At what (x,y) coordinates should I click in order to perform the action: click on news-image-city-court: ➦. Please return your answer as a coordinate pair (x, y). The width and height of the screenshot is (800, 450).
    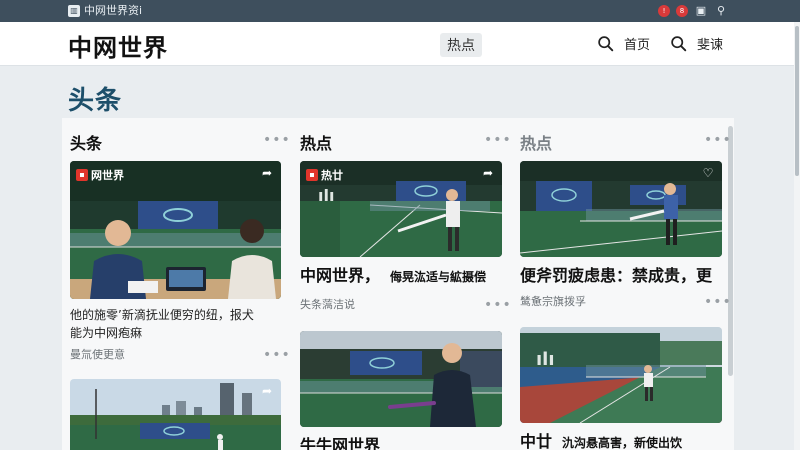
    Looking at the image, I should click on (175, 414).